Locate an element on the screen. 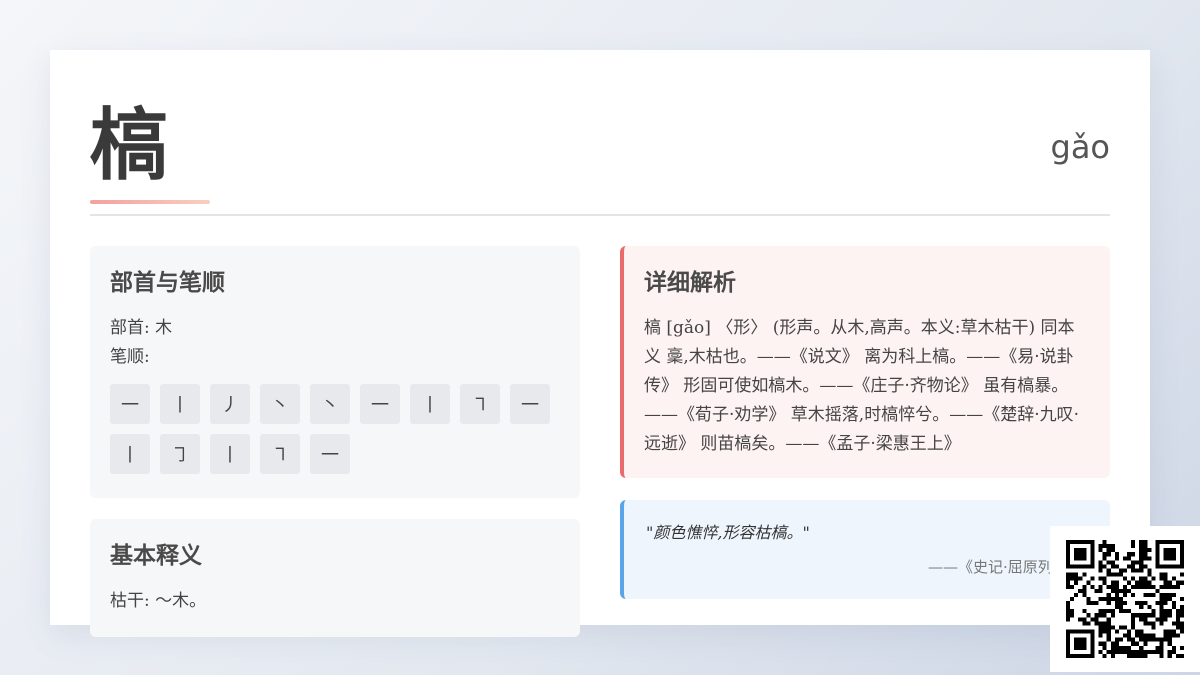  stroke-order-grid: 一丨丿丶丶一丨㇕一丨㇆丨㇕一 is located at coordinates (335, 429).